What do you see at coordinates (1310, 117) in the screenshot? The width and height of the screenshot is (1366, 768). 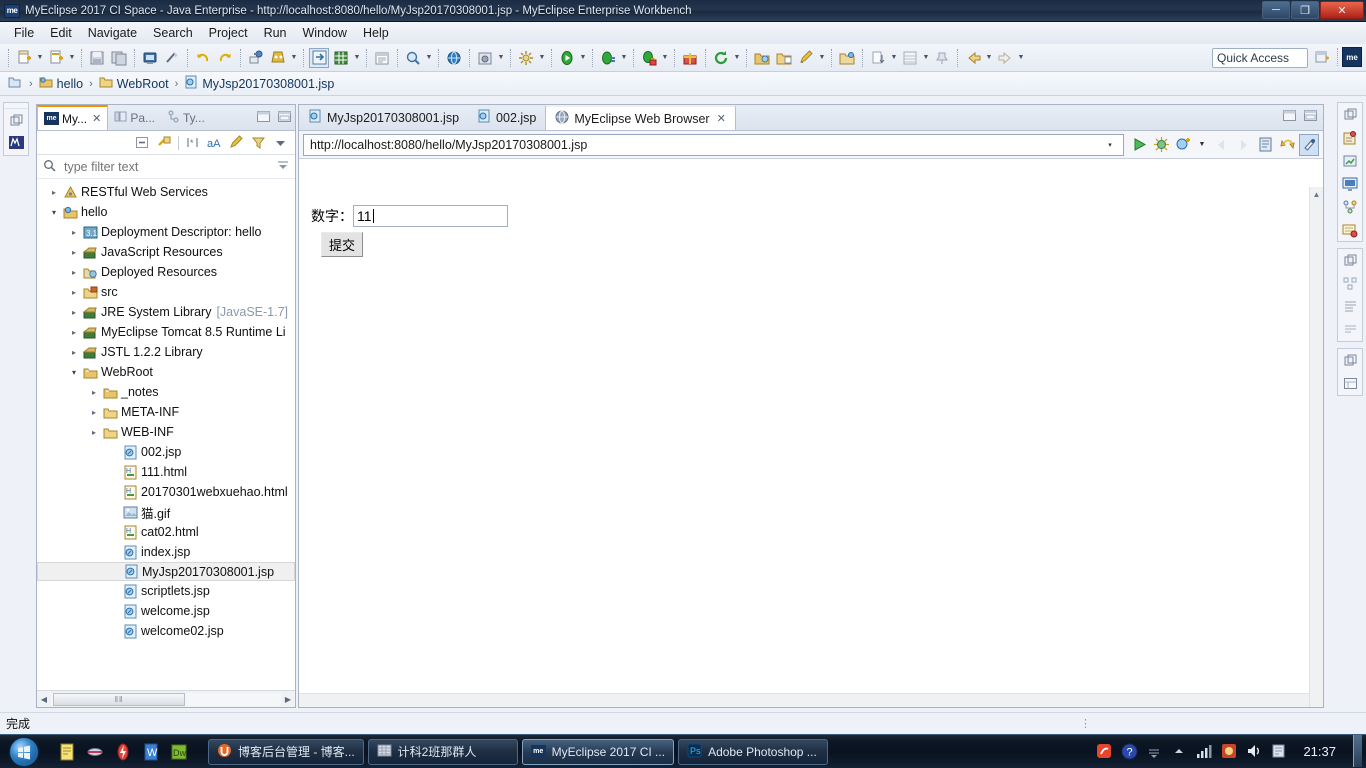 I see `maximize-editor-icon` at bounding box center [1310, 117].